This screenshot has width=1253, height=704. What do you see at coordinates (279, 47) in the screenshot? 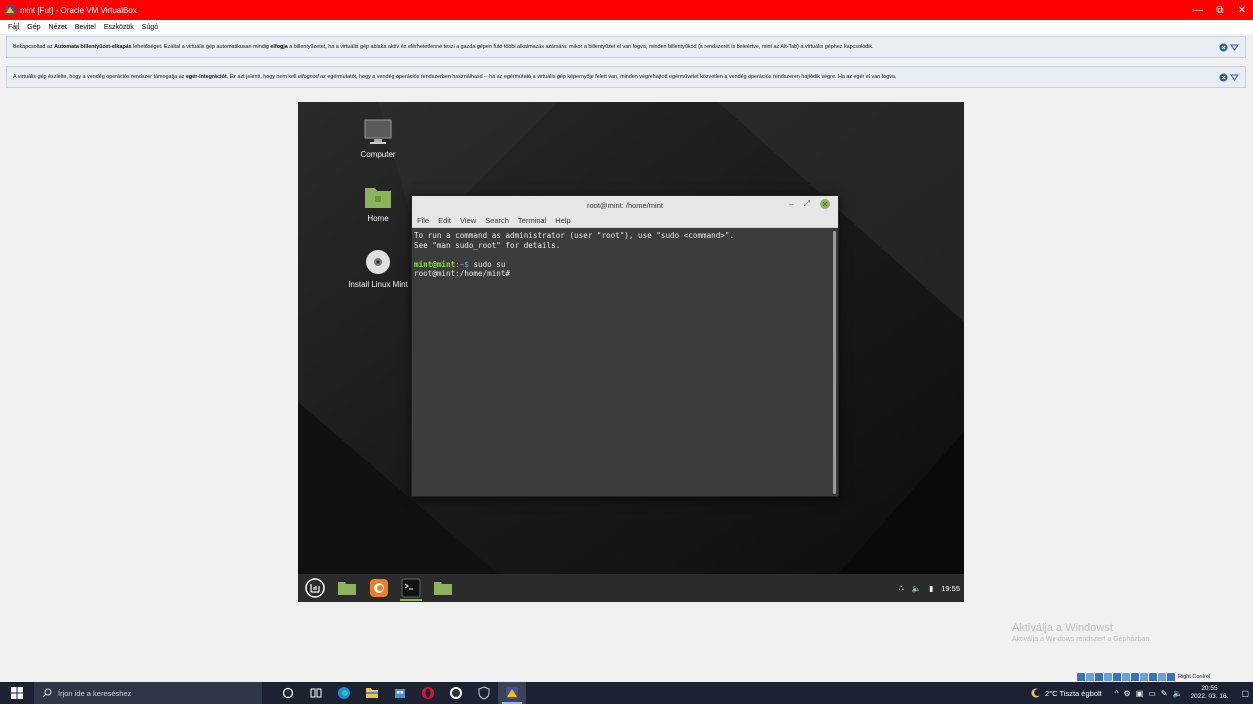
I see `notif-bold: elfogja` at bounding box center [279, 47].